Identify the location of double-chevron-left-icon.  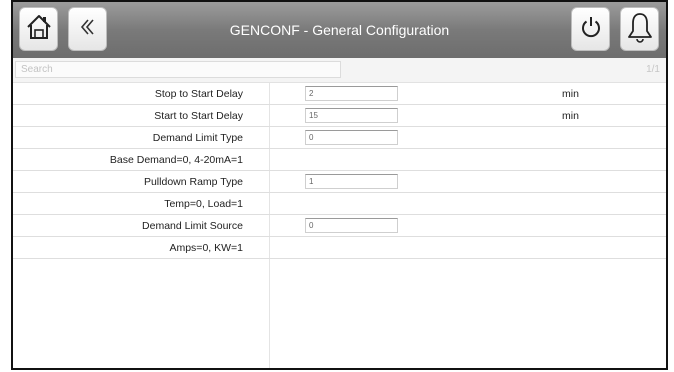
(88, 29).